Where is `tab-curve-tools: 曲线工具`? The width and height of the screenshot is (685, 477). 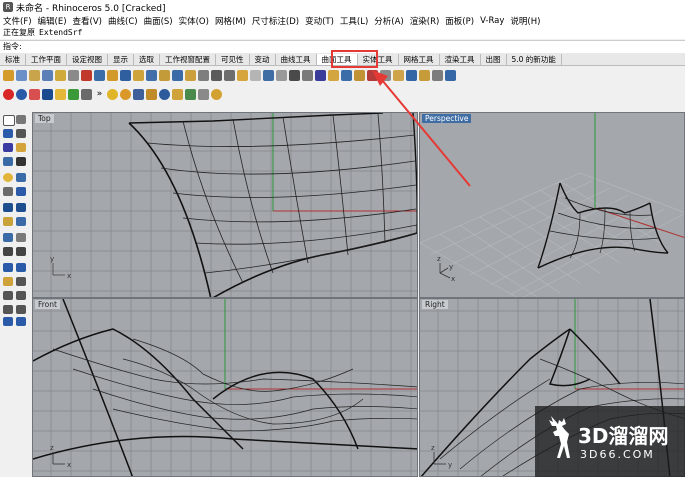
tab-curve-tools: 曲线工具 is located at coordinates (296, 59).